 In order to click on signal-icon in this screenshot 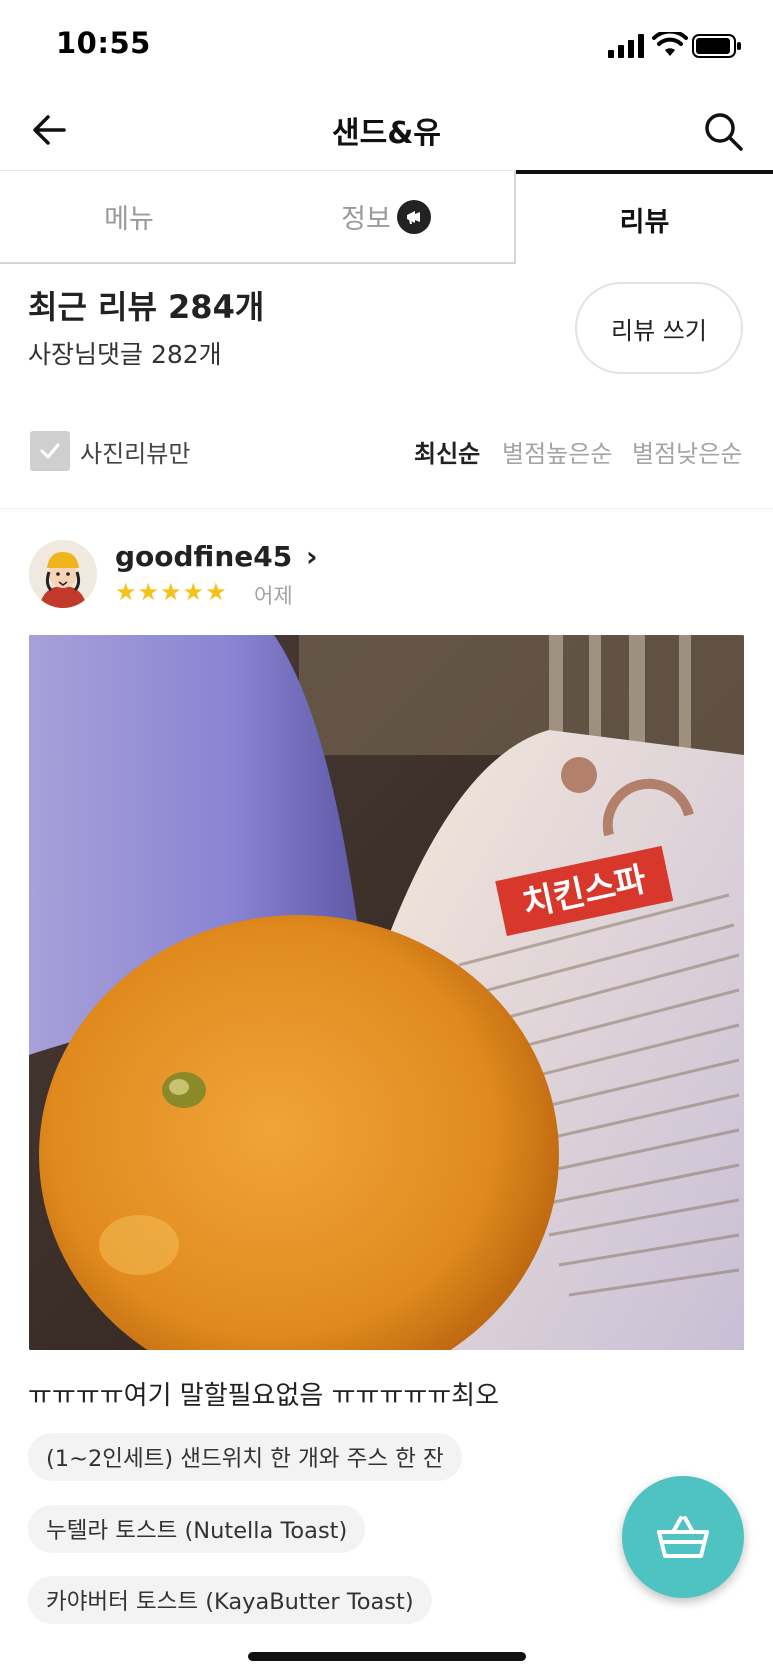, I will do `click(626, 46)`.